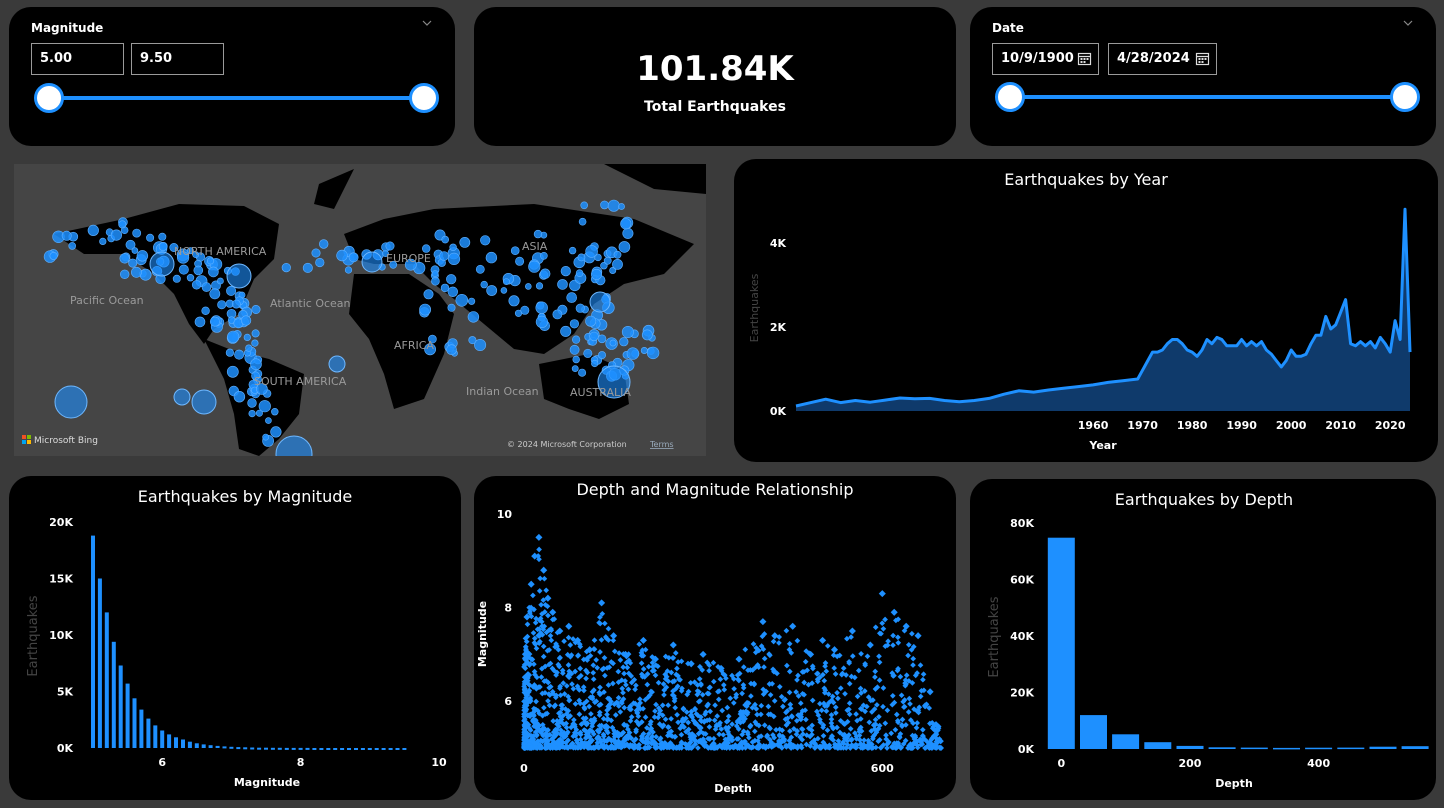 The width and height of the screenshot is (1444, 808). Describe the element at coordinates (882, 768) in the screenshot. I see `scatter-x-tick-label: 600` at that location.